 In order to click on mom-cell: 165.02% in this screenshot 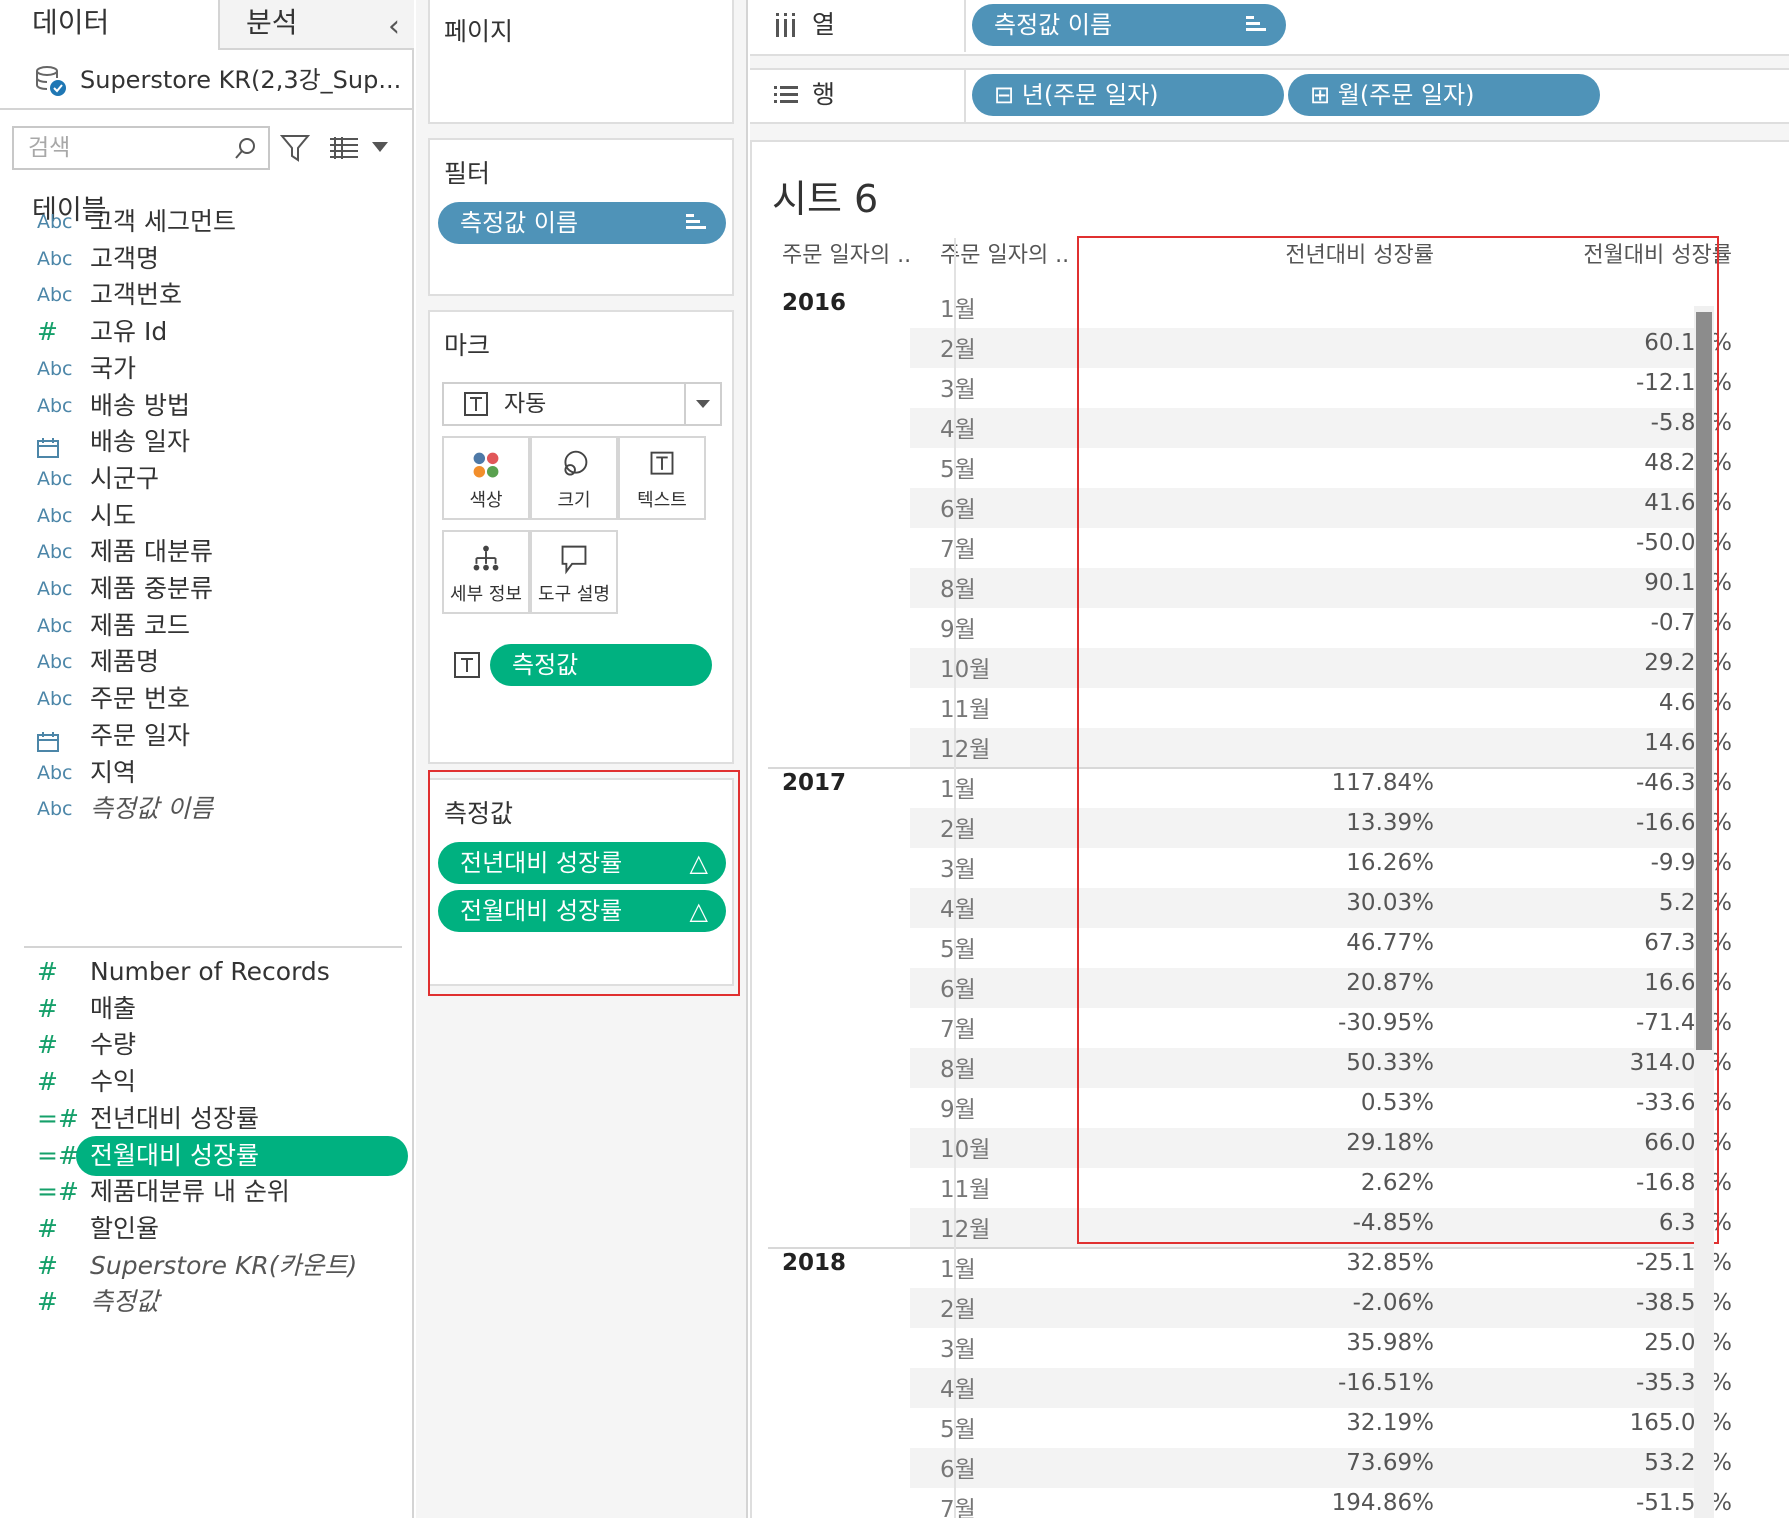, I will do `click(1592, 1423)`.